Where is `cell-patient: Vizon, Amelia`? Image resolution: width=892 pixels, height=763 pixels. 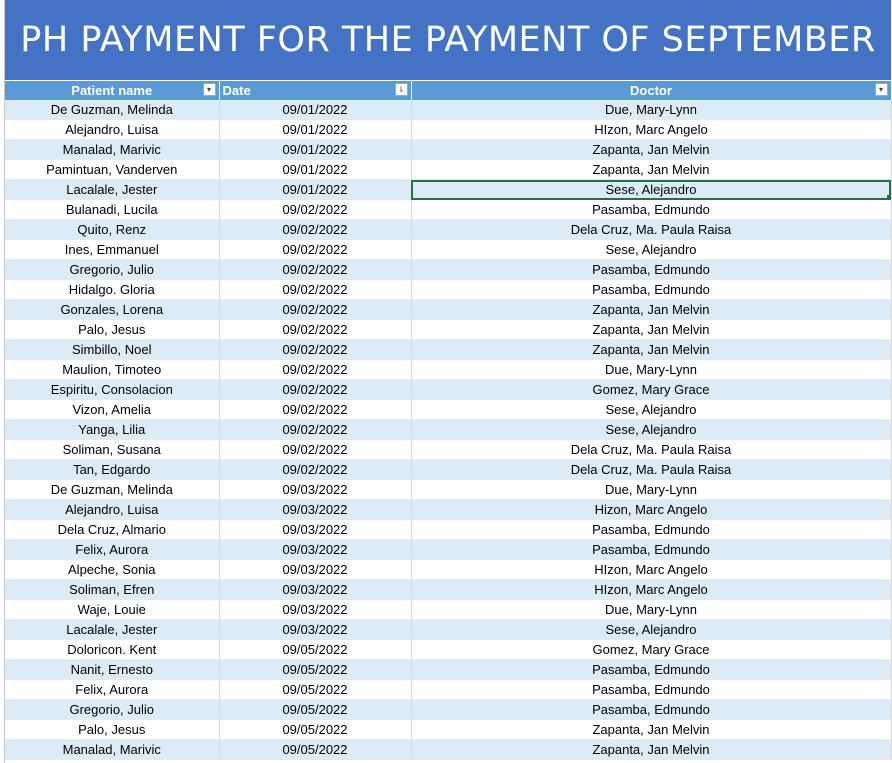
cell-patient: Vizon, Amelia is located at coordinates (112, 409).